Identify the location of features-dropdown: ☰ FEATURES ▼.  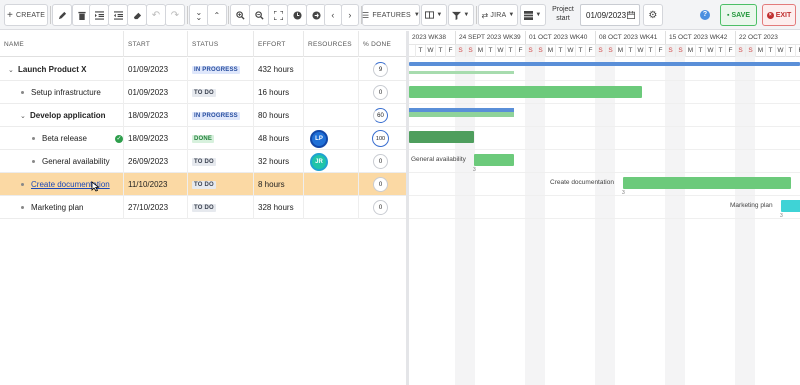
(391, 15).